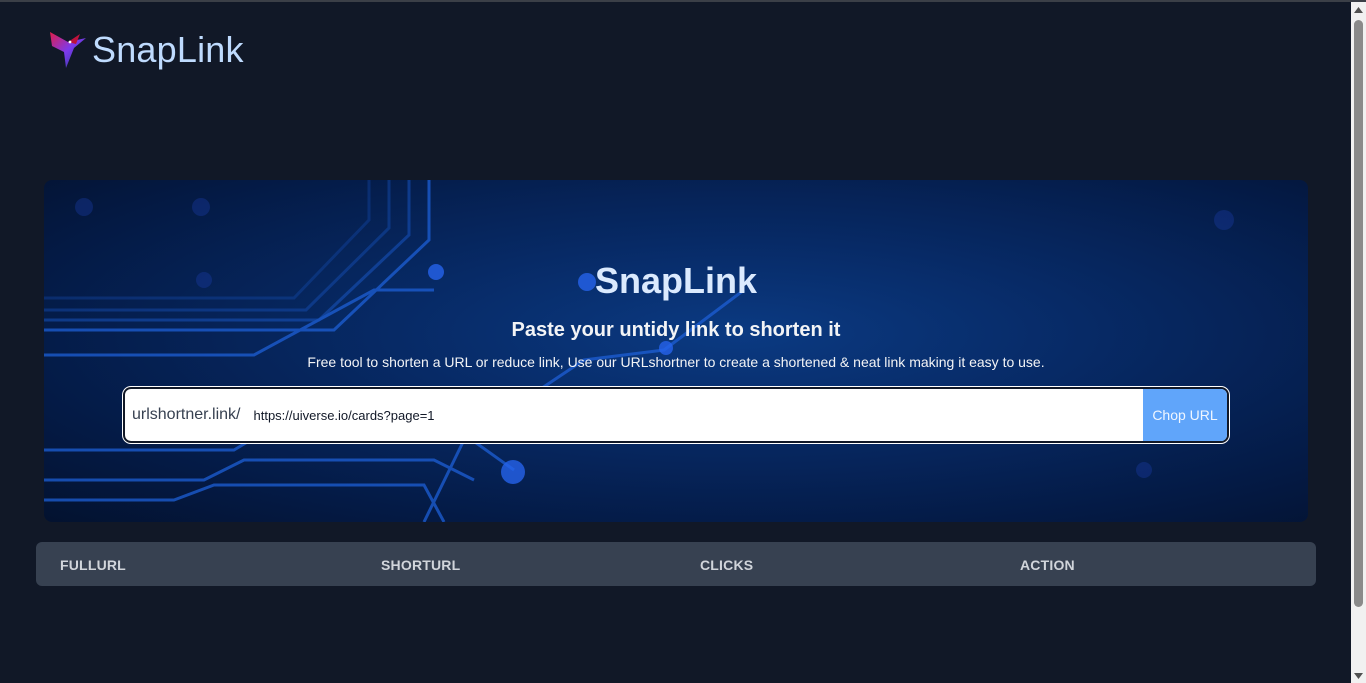 This screenshot has height=683, width=1366. I want to click on brand: SnapLink, so click(145, 50).